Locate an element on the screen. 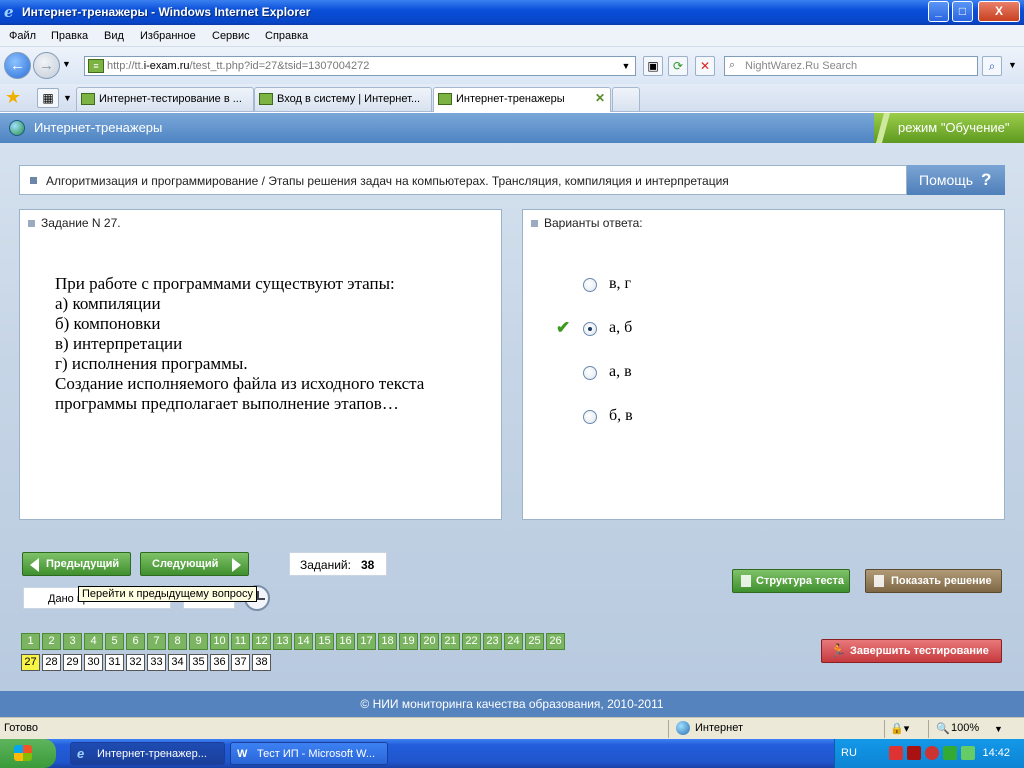 This screenshot has height=768, width=1024. forward-button: → is located at coordinates (46, 65).